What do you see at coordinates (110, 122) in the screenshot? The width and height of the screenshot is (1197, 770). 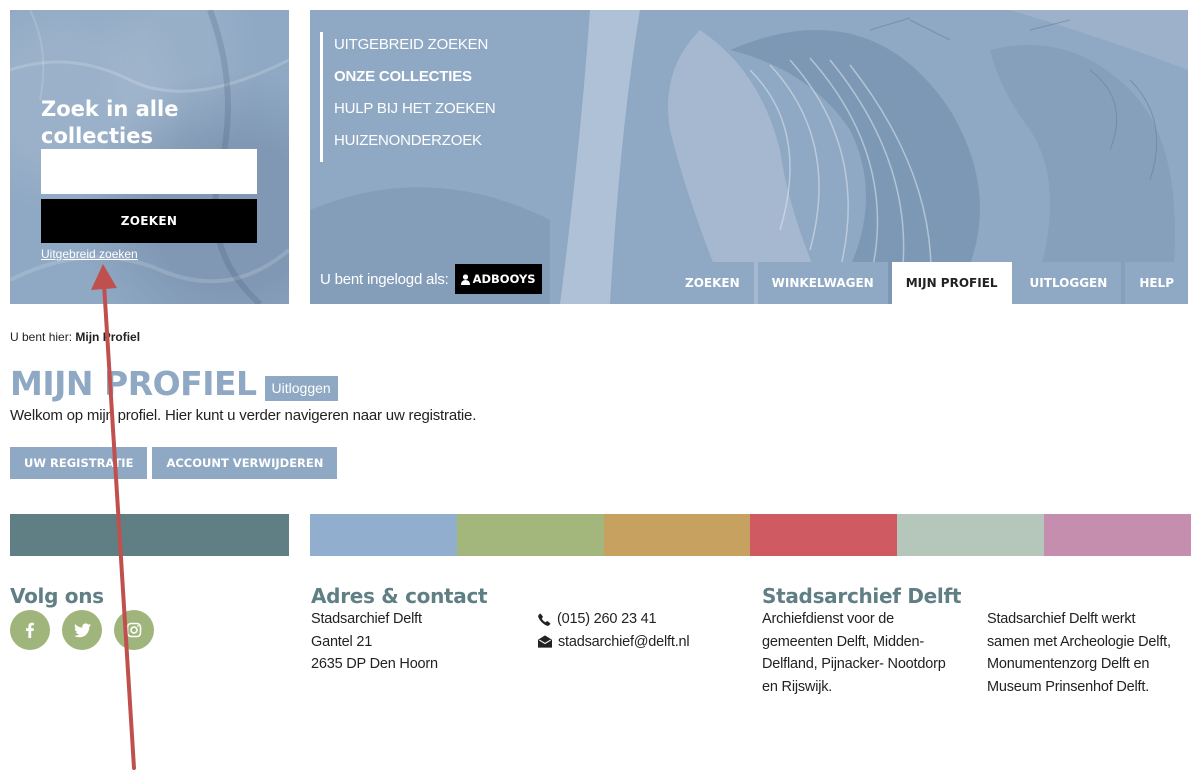 I see `search-title: Zoek in alle collecties` at bounding box center [110, 122].